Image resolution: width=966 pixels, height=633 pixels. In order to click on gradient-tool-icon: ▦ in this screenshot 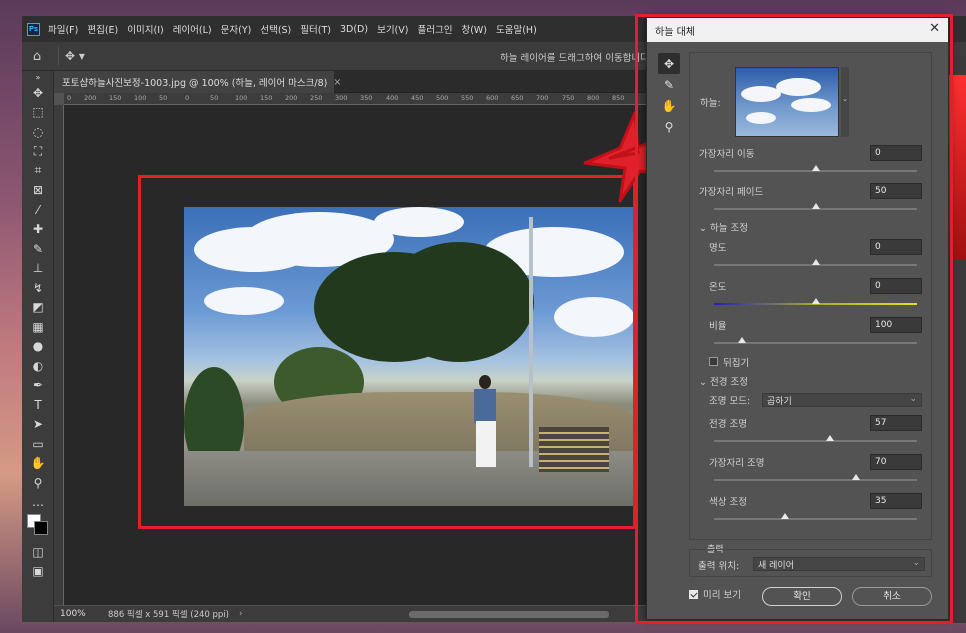, I will do `click(38, 327)`.